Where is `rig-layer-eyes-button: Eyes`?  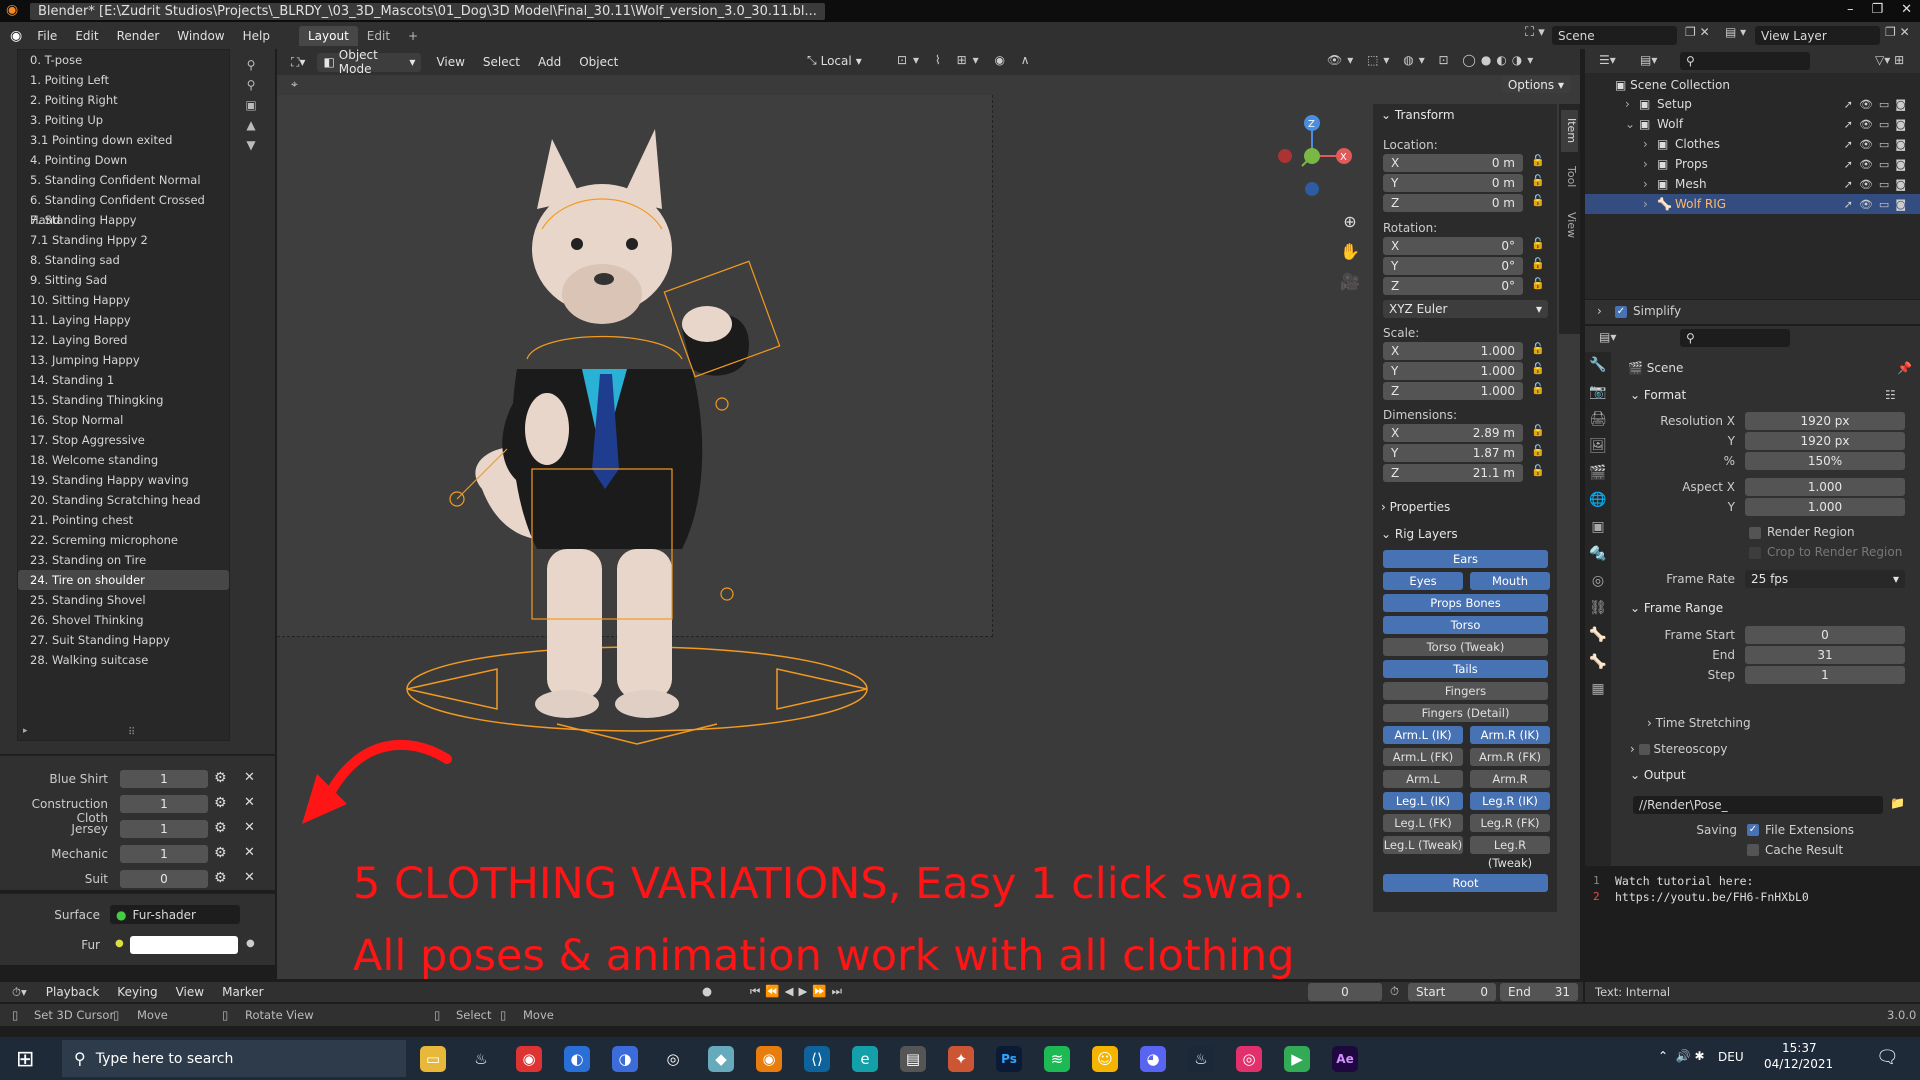
rig-layer-eyes-button: Eyes is located at coordinates (1423, 581).